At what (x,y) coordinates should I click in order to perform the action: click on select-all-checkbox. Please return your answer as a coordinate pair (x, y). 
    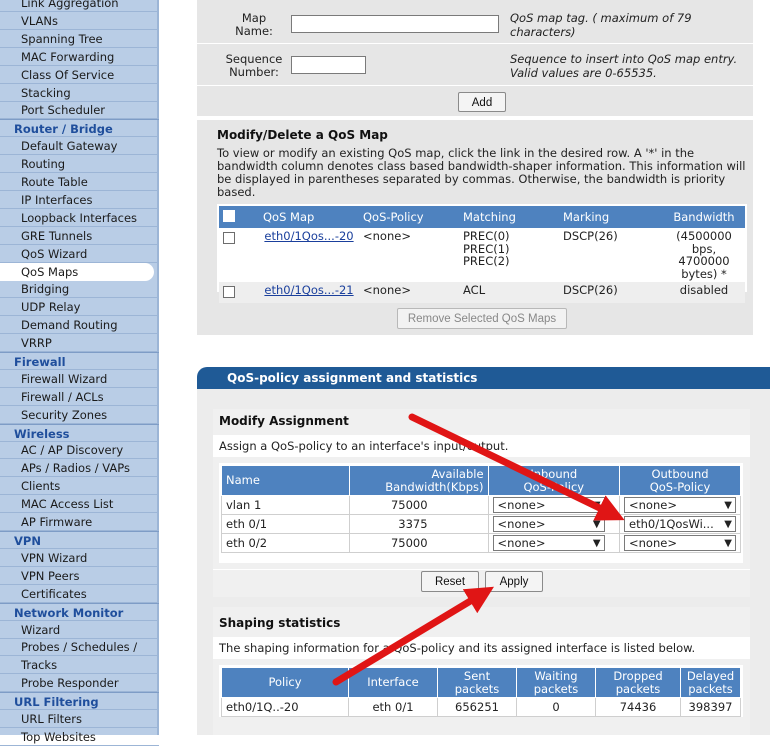
    Looking at the image, I should click on (229, 215).